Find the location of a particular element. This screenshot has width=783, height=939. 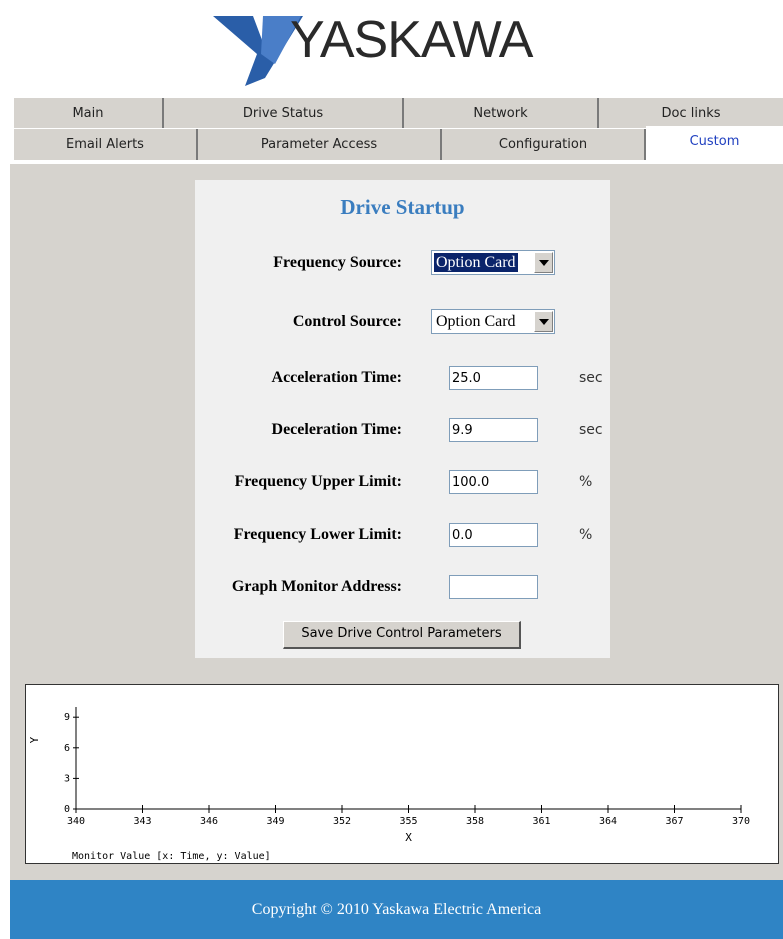

frequency-source-value: Option Card is located at coordinates (476, 262).